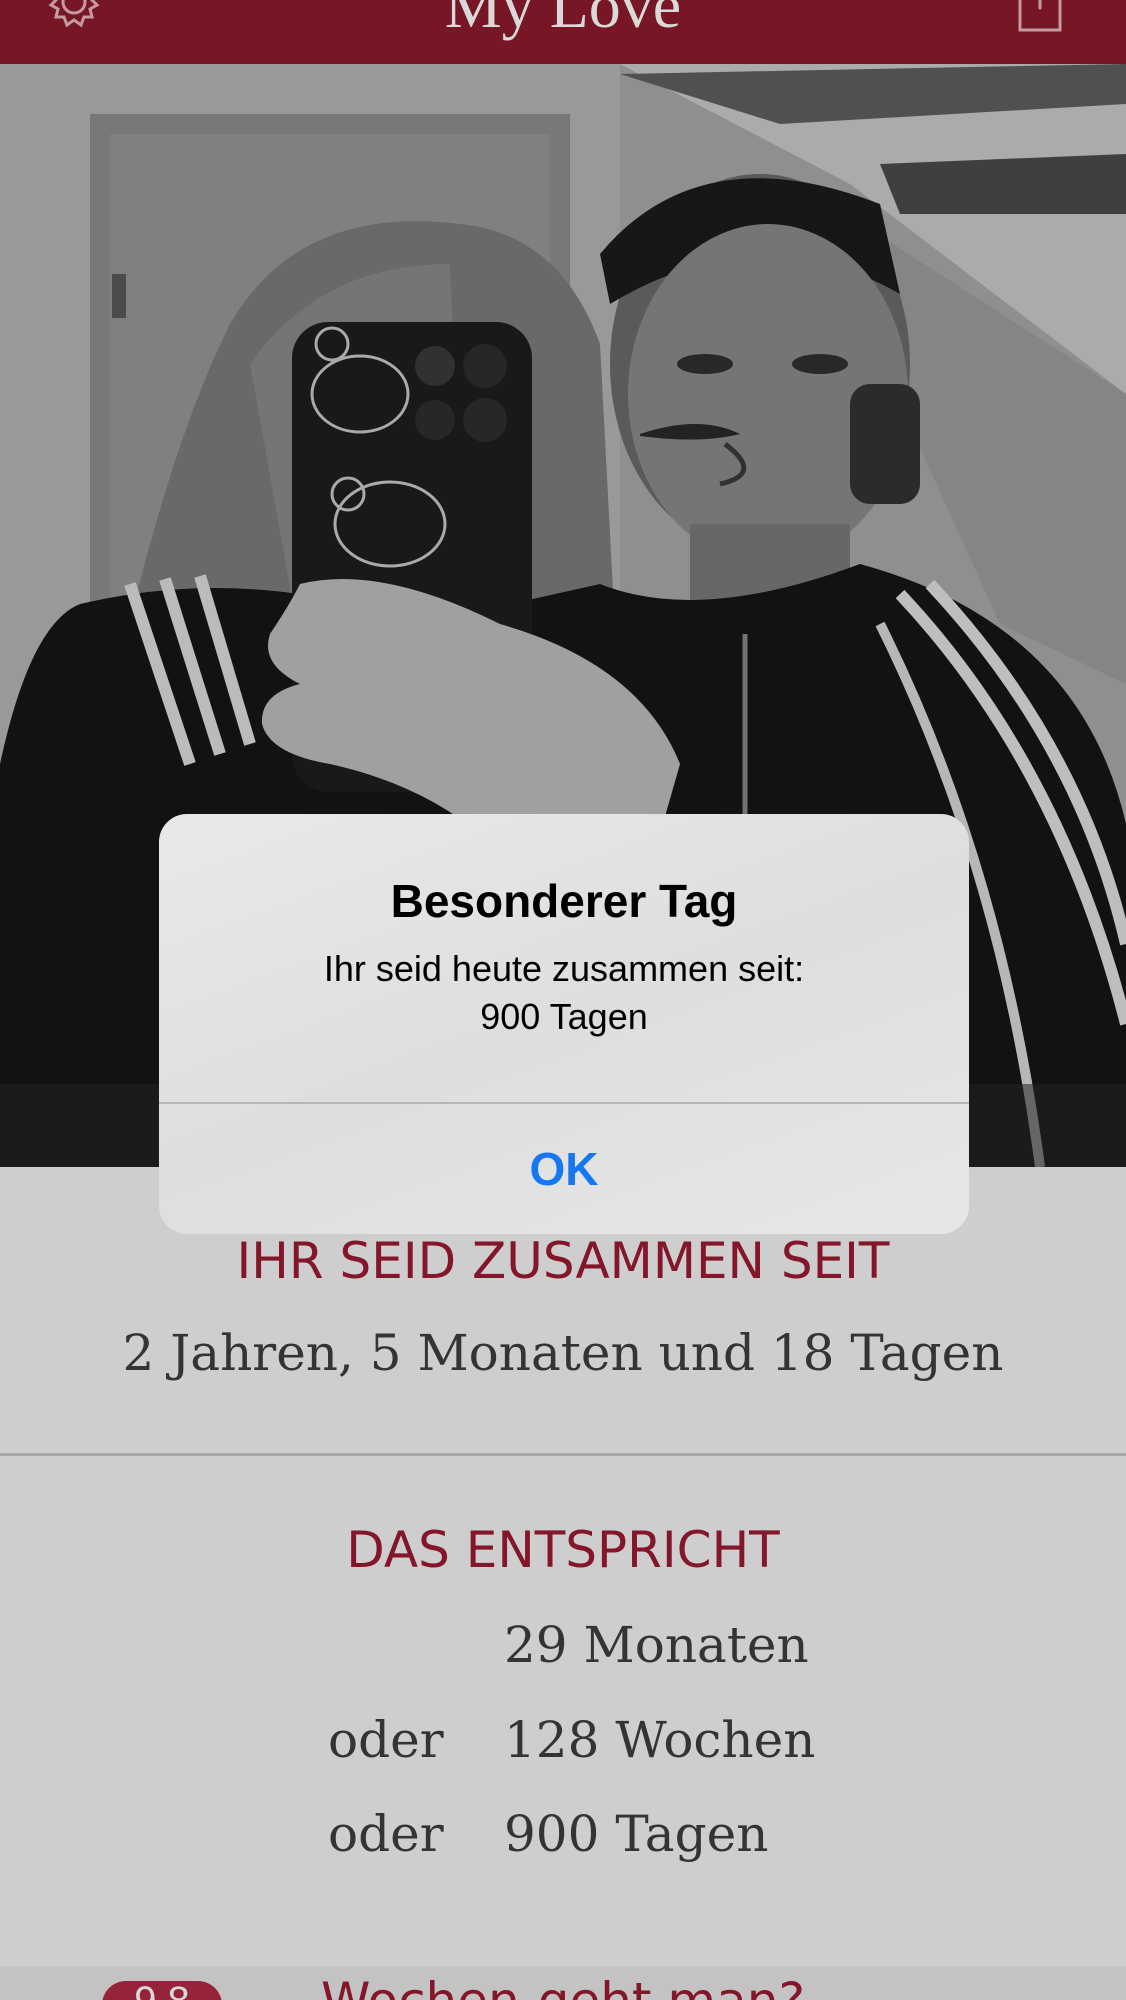  What do you see at coordinates (564, 1016) in the screenshot?
I see `alert-message-line2: 900 Tagen` at bounding box center [564, 1016].